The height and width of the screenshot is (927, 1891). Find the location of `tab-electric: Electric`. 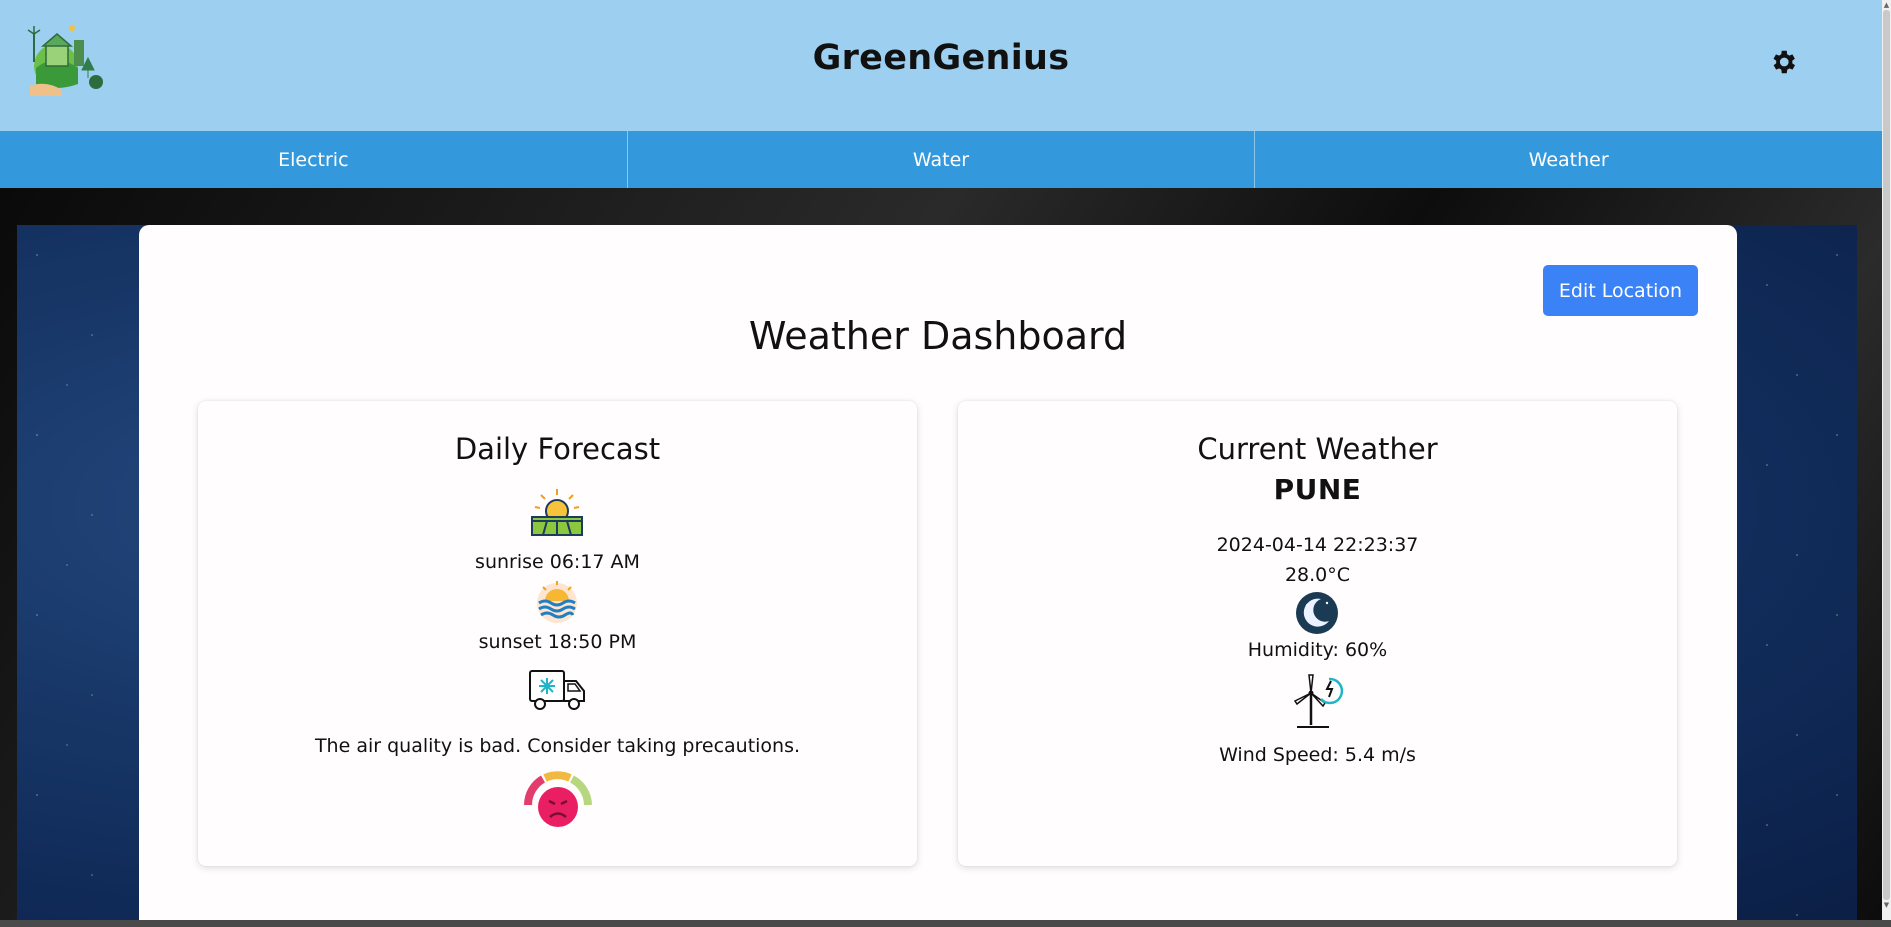

tab-electric: Electric is located at coordinates (314, 159).